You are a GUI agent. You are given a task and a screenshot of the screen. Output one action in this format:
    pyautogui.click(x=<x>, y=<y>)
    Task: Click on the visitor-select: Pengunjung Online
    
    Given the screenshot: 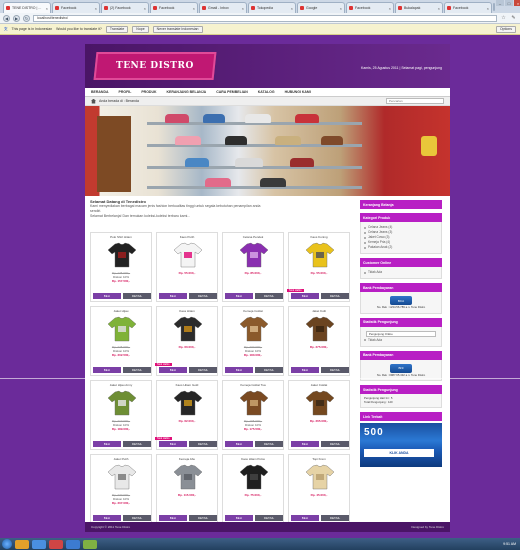 What is the action you would take?
    pyautogui.click(x=401, y=333)
    